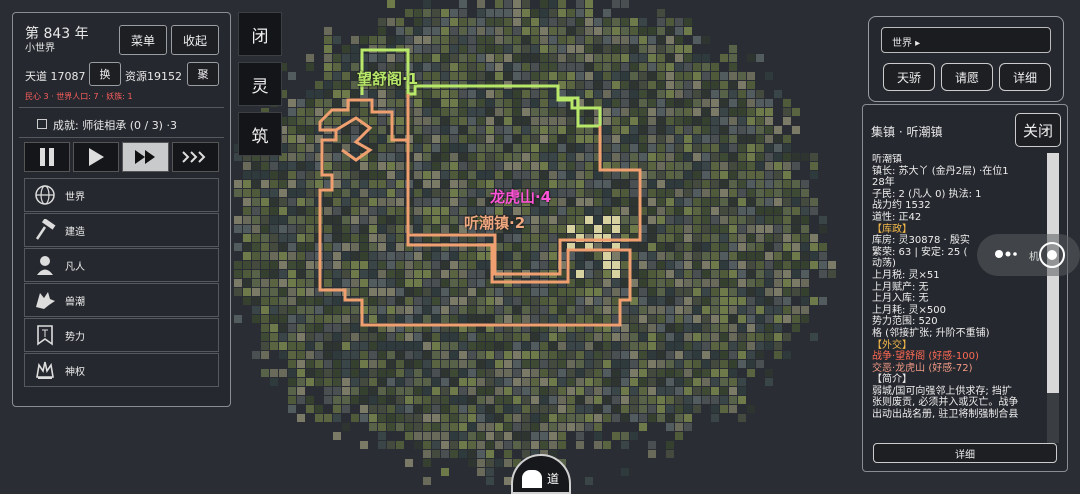  What do you see at coordinates (520, 196) in the screenshot?
I see `map-label-longhu: 龙虎山·4` at bounding box center [520, 196].